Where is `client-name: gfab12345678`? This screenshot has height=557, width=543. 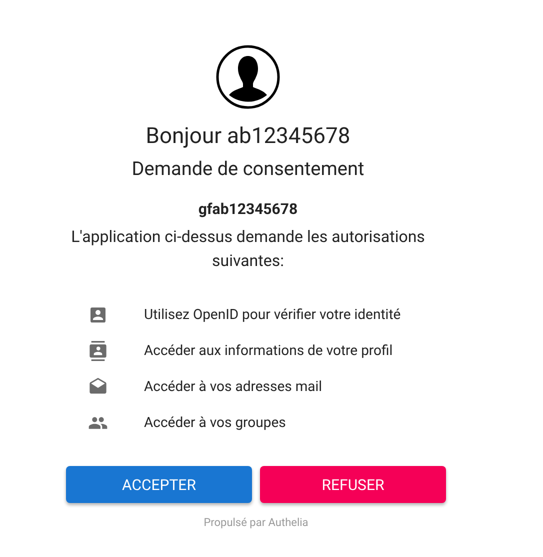
client-name: gfab12345678 is located at coordinates (248, 209).